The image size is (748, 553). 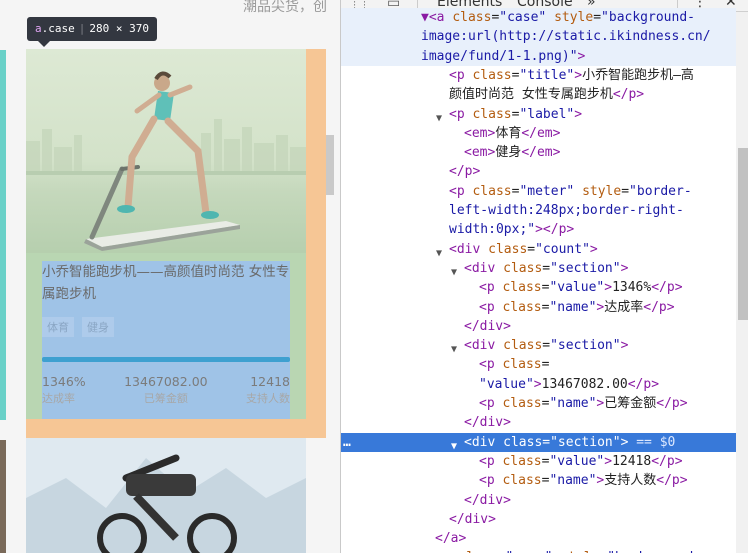 I want to click on dom-node: <p class="value">1346%</p>, so click(x=538, y=287).